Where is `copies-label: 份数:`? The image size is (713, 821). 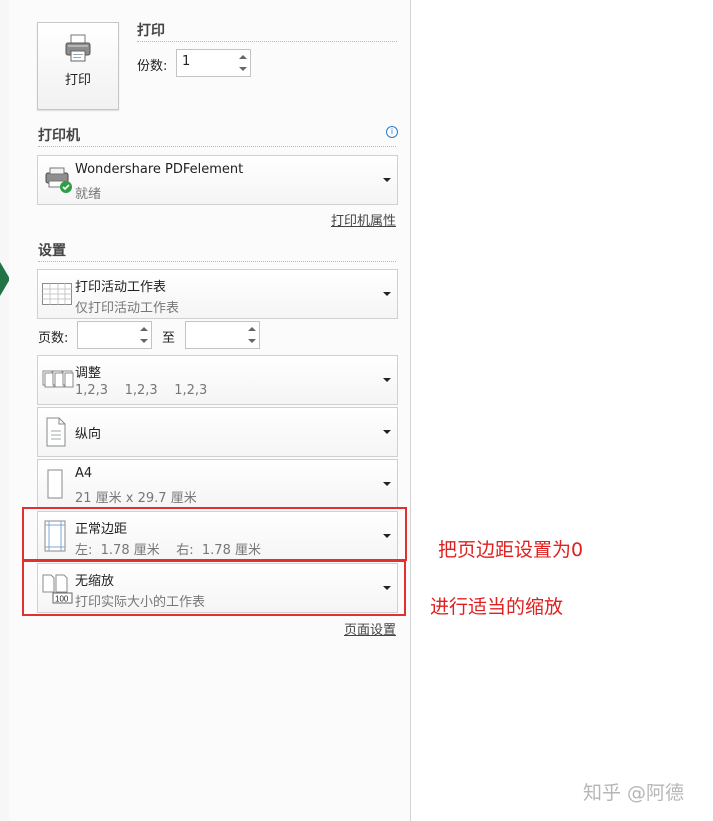 copies-label: 份数: is located at coordinates (152, 66).